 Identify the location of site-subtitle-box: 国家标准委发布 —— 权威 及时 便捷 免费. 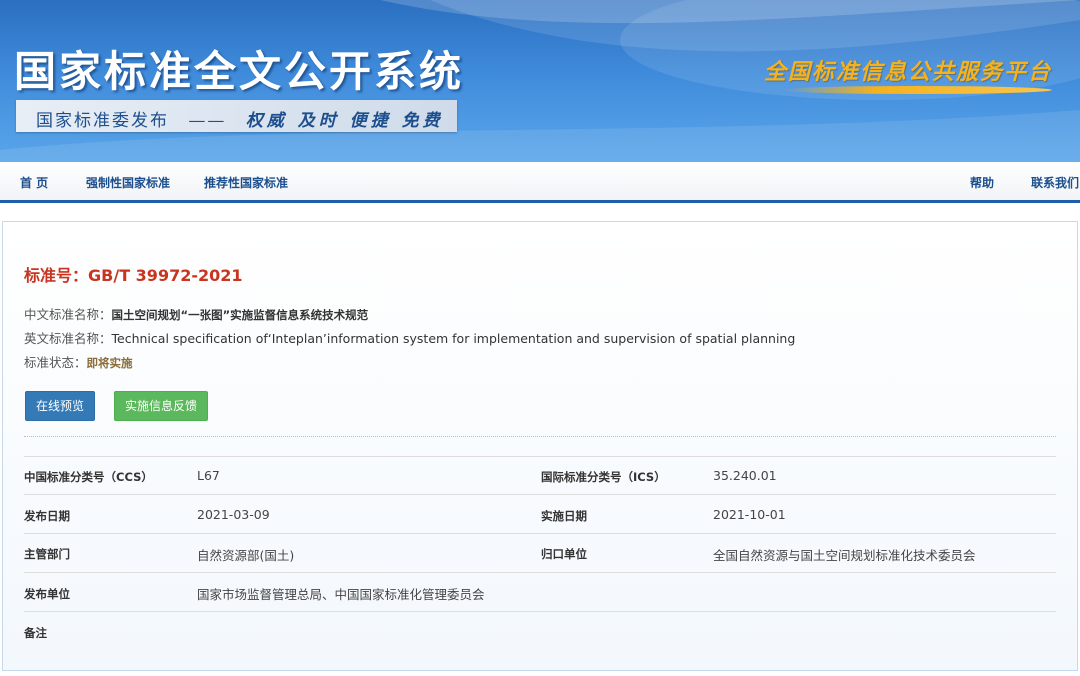
(236, 116).